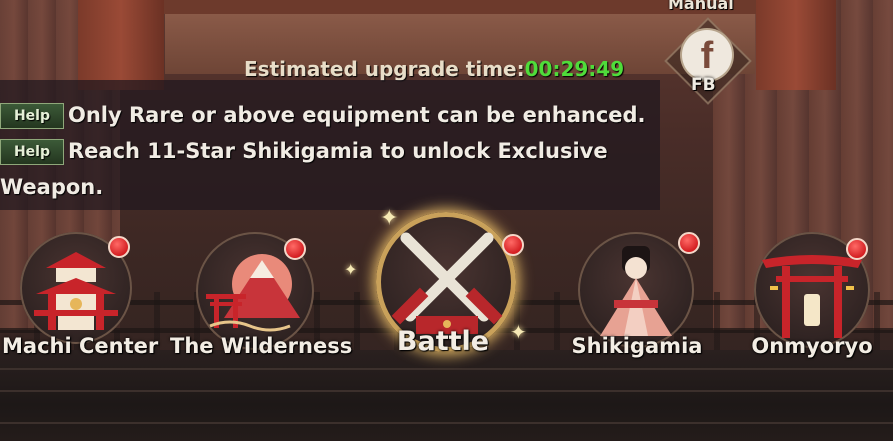 Image resolution: width=893 pixels, height=441 pixels. I want to click on torii-gate-icon, so click(812, 296).